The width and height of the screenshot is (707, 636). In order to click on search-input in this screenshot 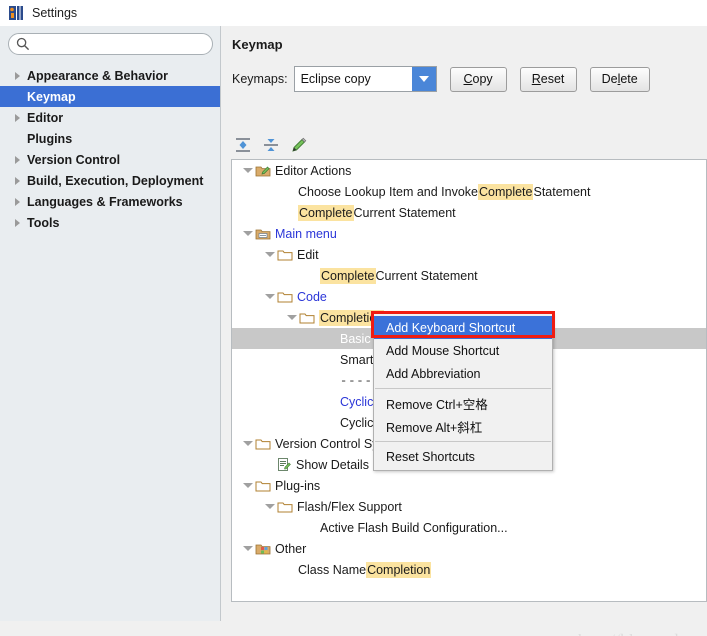, I will do `click(110, 44)`.